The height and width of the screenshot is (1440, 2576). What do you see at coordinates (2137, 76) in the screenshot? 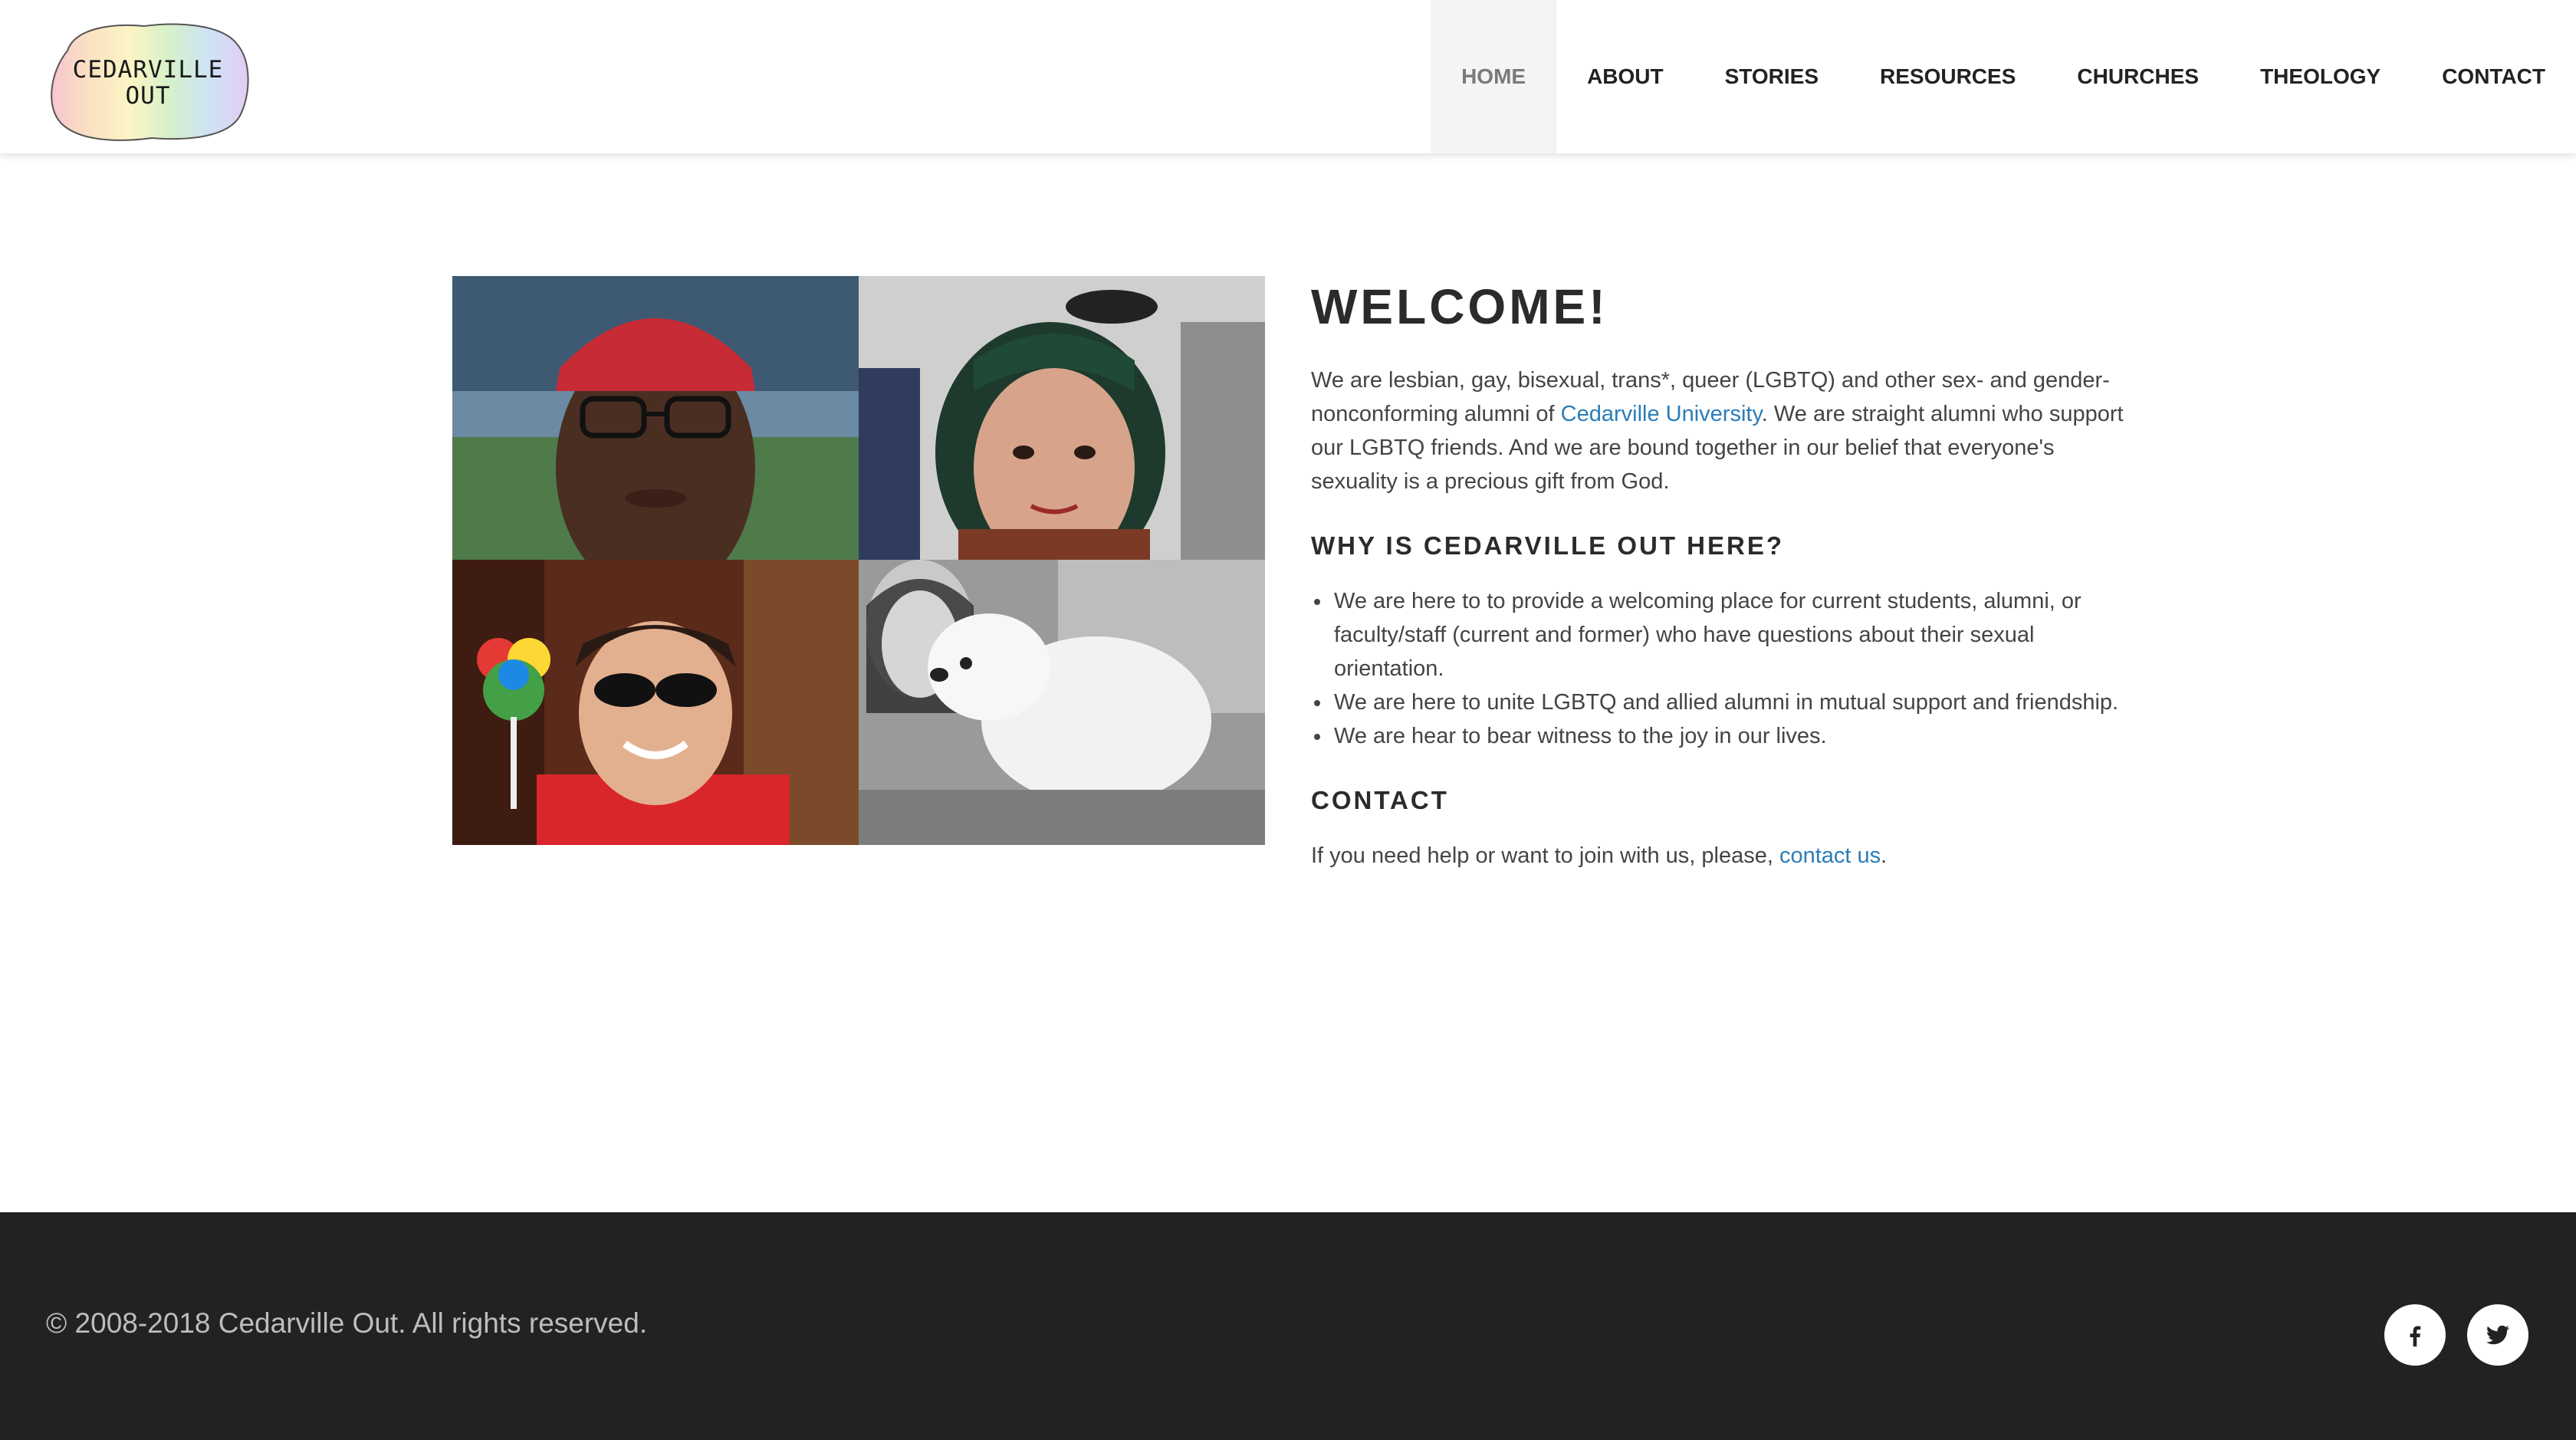
I see `nav-churches: CHURCHES` at bounding box center [2137, 76].